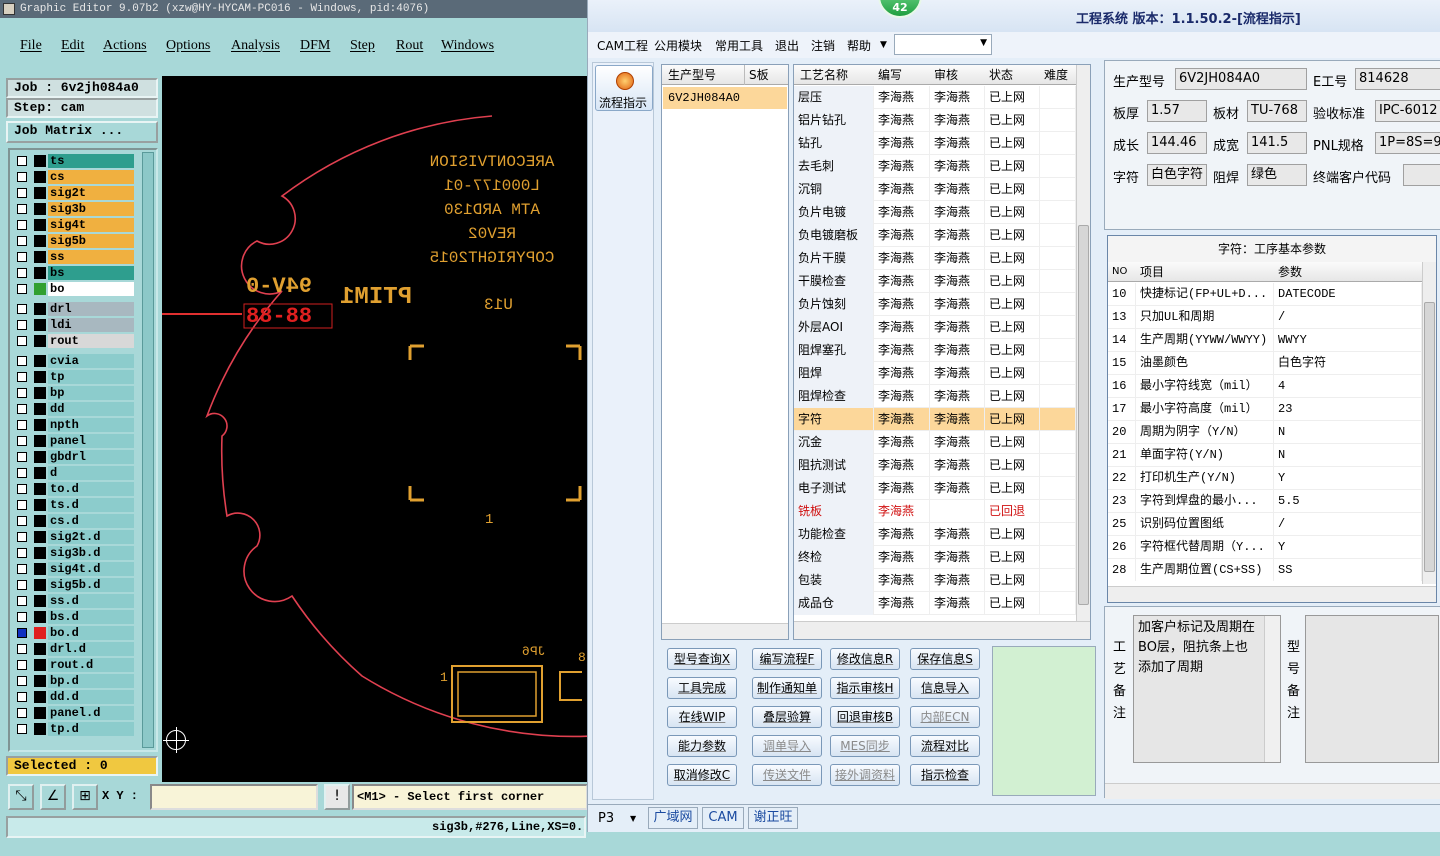 The image size is (1440, 856). Describe the element at coordinates (91, 441) in the screenshot. I see `layer-name: panel` at that location.